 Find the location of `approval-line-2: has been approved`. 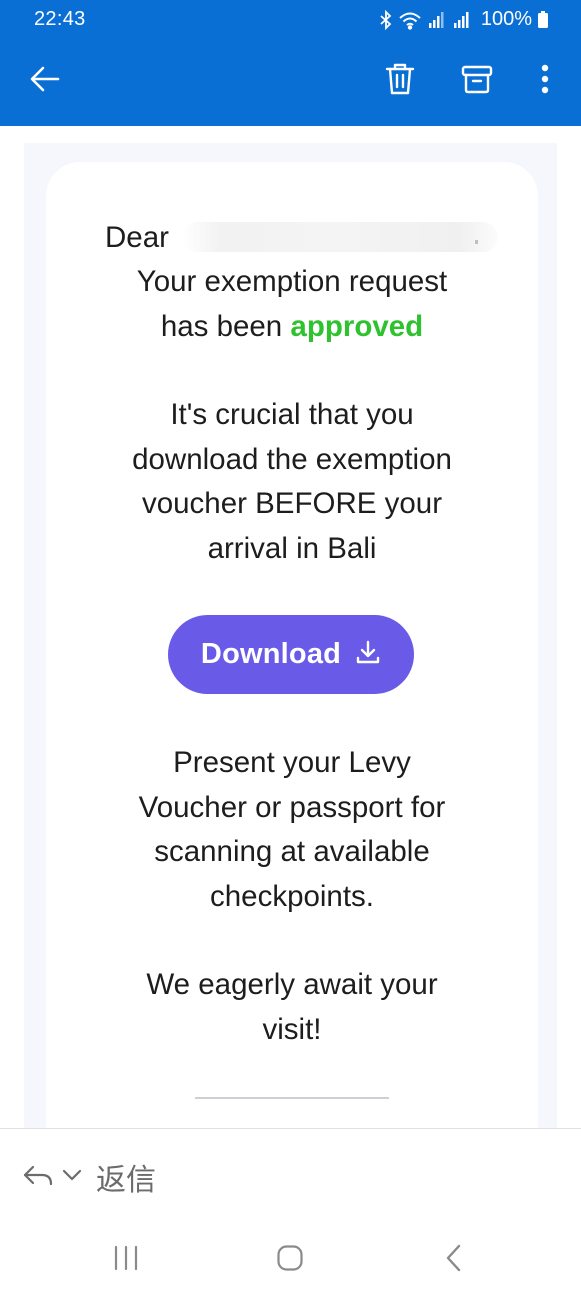

approval-line-2: has been approved is located at coordinates (292, 327).